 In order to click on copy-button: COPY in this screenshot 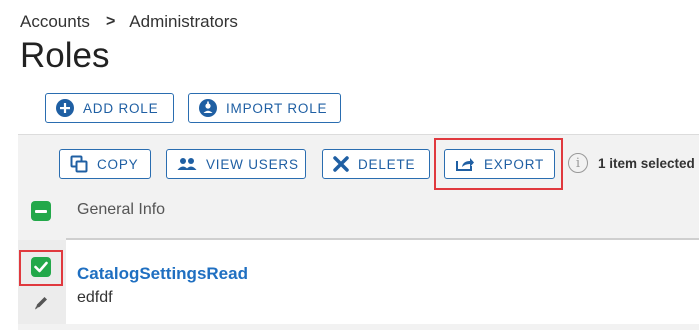, I will do `click(105, 164)`.